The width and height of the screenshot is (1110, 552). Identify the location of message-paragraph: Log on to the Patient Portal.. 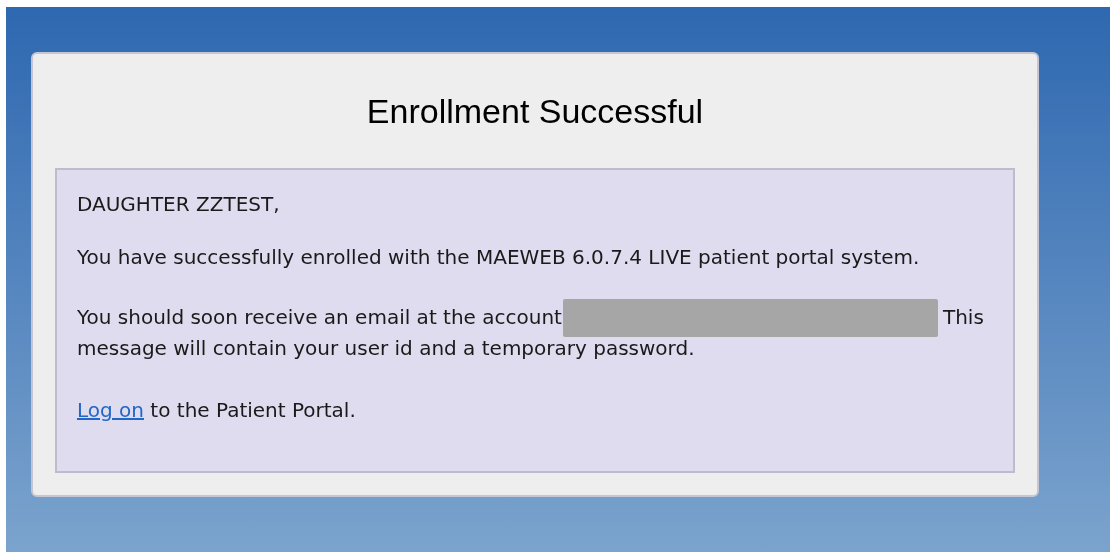
(217, 410).